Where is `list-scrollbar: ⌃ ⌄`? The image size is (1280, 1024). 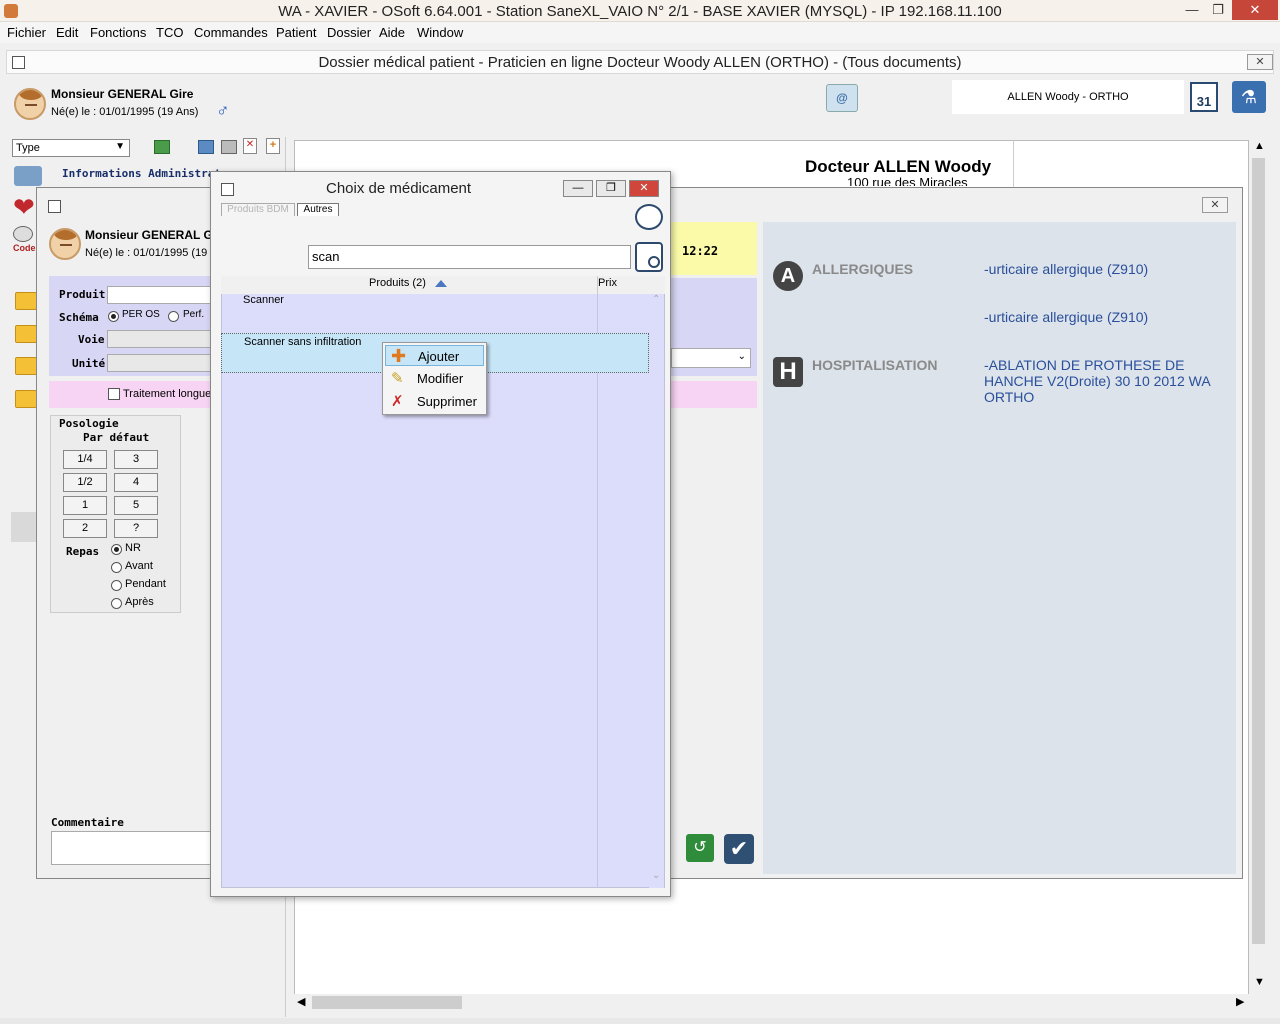 list-scrollbar: ⌃ ⌄ is located at coordinates (656, 591).